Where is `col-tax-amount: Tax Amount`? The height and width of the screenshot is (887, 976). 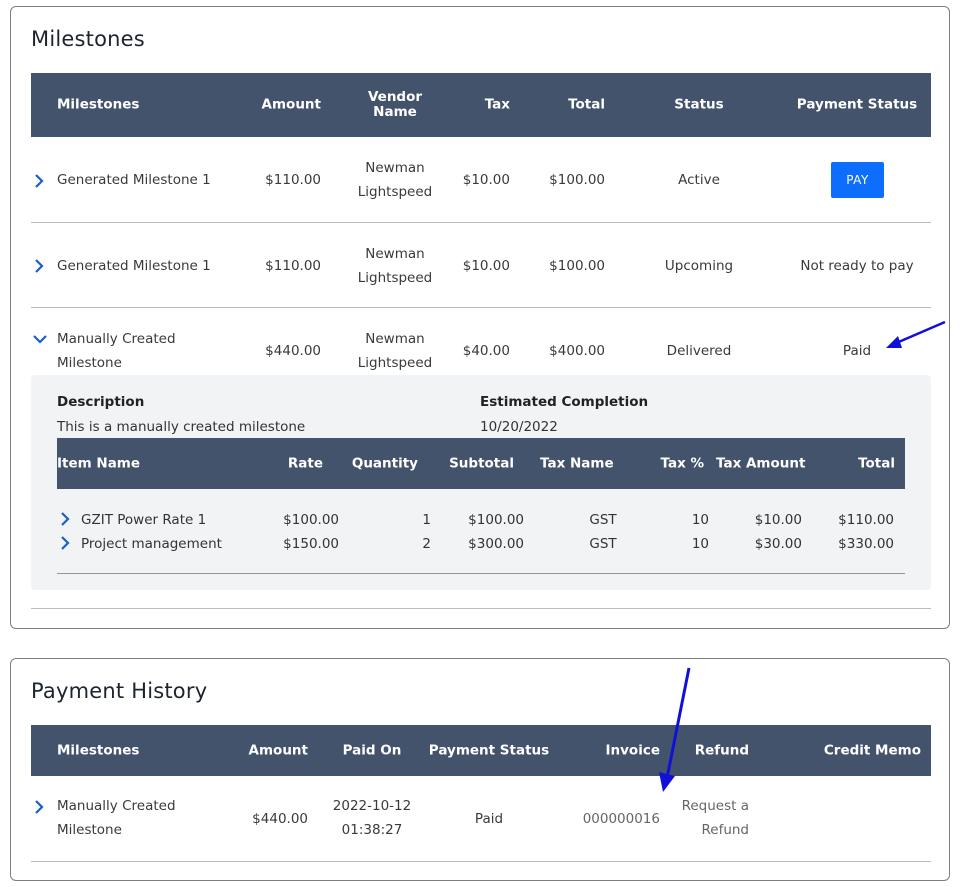
col-tax-amount: Tax Amount is located at coordinates (761, 463).